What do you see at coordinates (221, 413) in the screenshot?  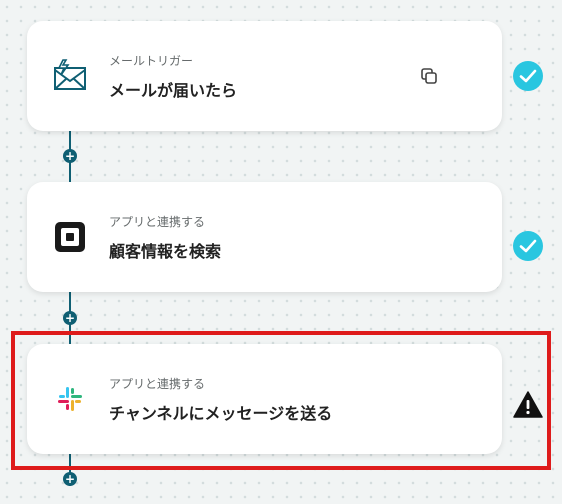 I see `step-title: チャンネルにメッセージを送る` at bounding box center [221, 413].